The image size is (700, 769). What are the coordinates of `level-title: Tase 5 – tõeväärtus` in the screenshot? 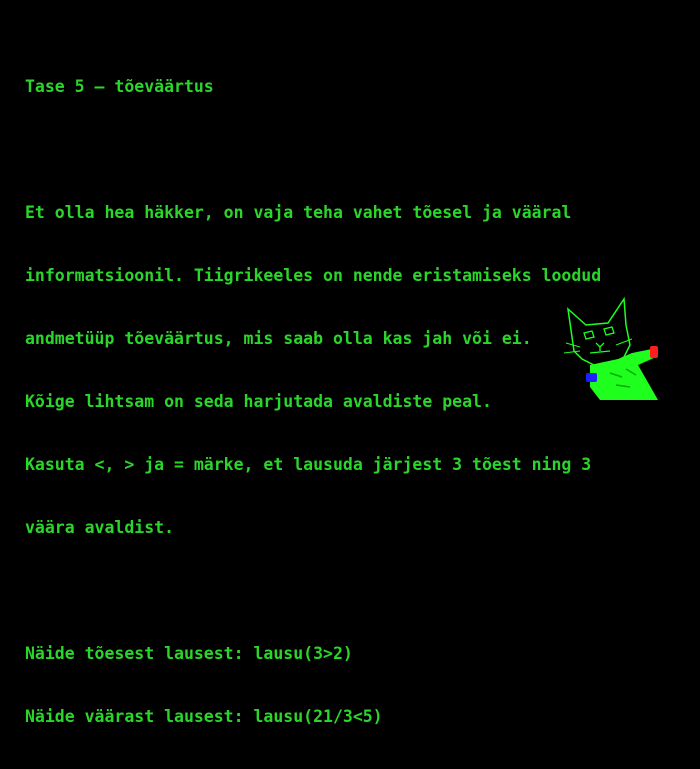 It's located at (119, 86).